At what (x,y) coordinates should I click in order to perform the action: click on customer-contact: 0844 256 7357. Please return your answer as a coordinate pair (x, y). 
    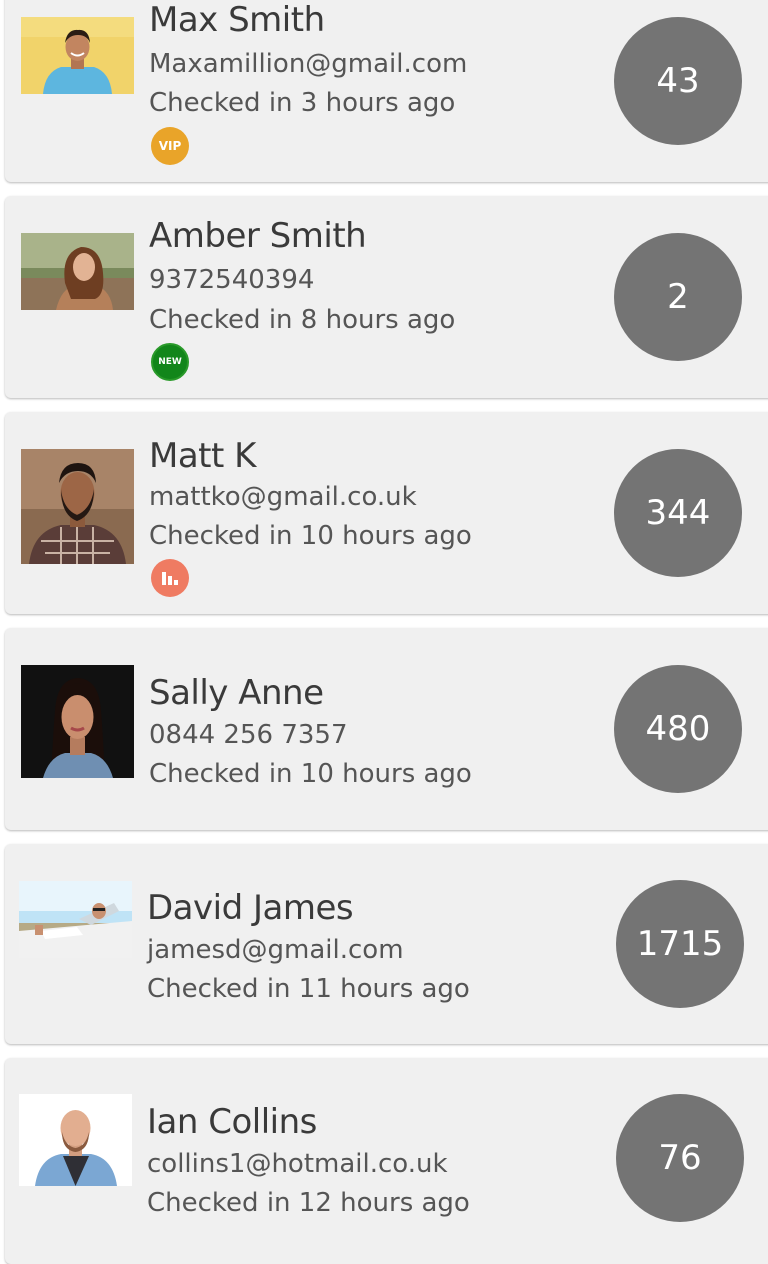
    Looking at the image, I should click on (248, 735).